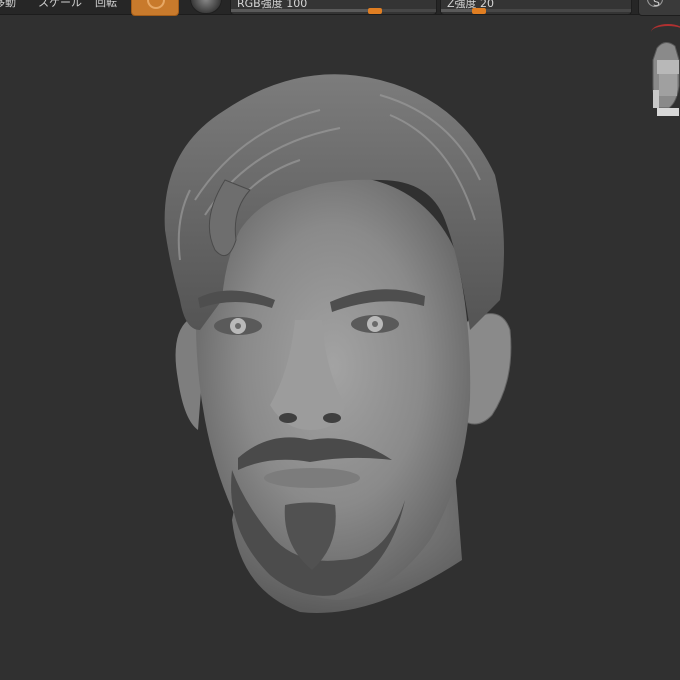 This screenshot has height=680, width=680. Describe the element at coordinates (156, 4) in the screenshot. I see `draw-brush-icon` at that location.